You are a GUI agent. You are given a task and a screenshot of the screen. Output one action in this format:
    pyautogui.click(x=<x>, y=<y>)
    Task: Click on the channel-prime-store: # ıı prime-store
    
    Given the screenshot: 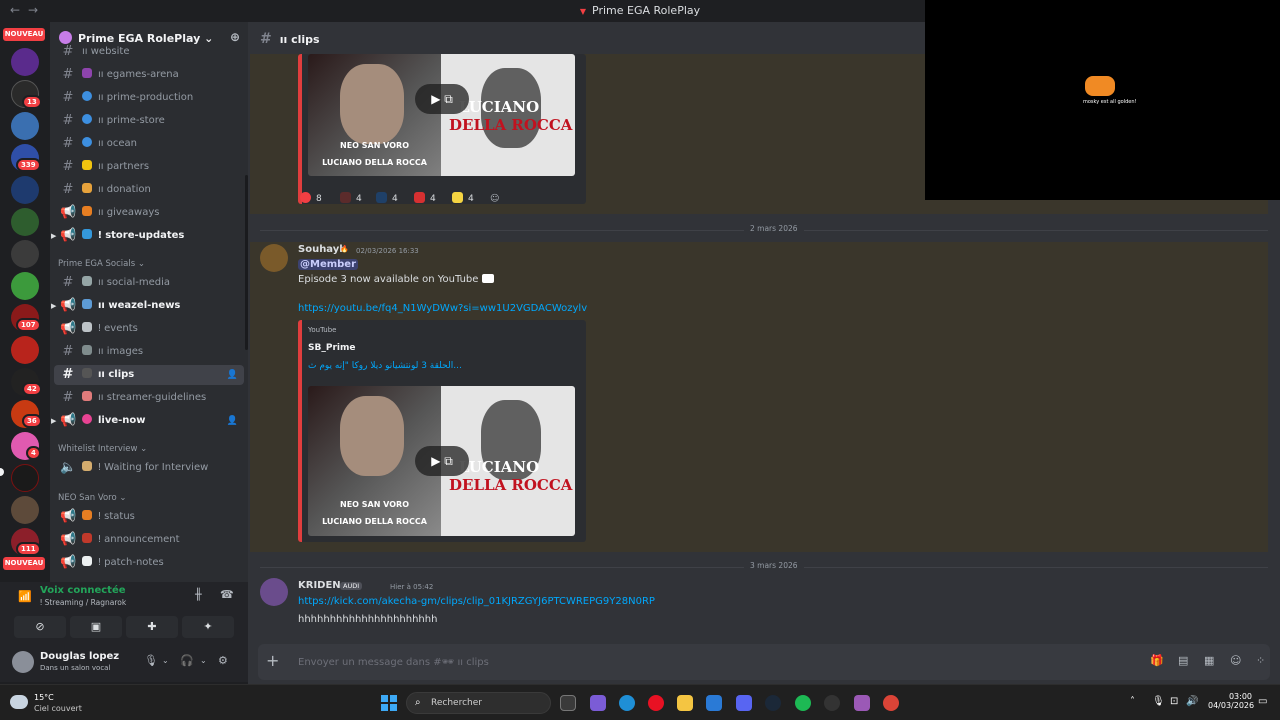 What is the action you would take?
    pyautogui.click(x=149, y=121)
    